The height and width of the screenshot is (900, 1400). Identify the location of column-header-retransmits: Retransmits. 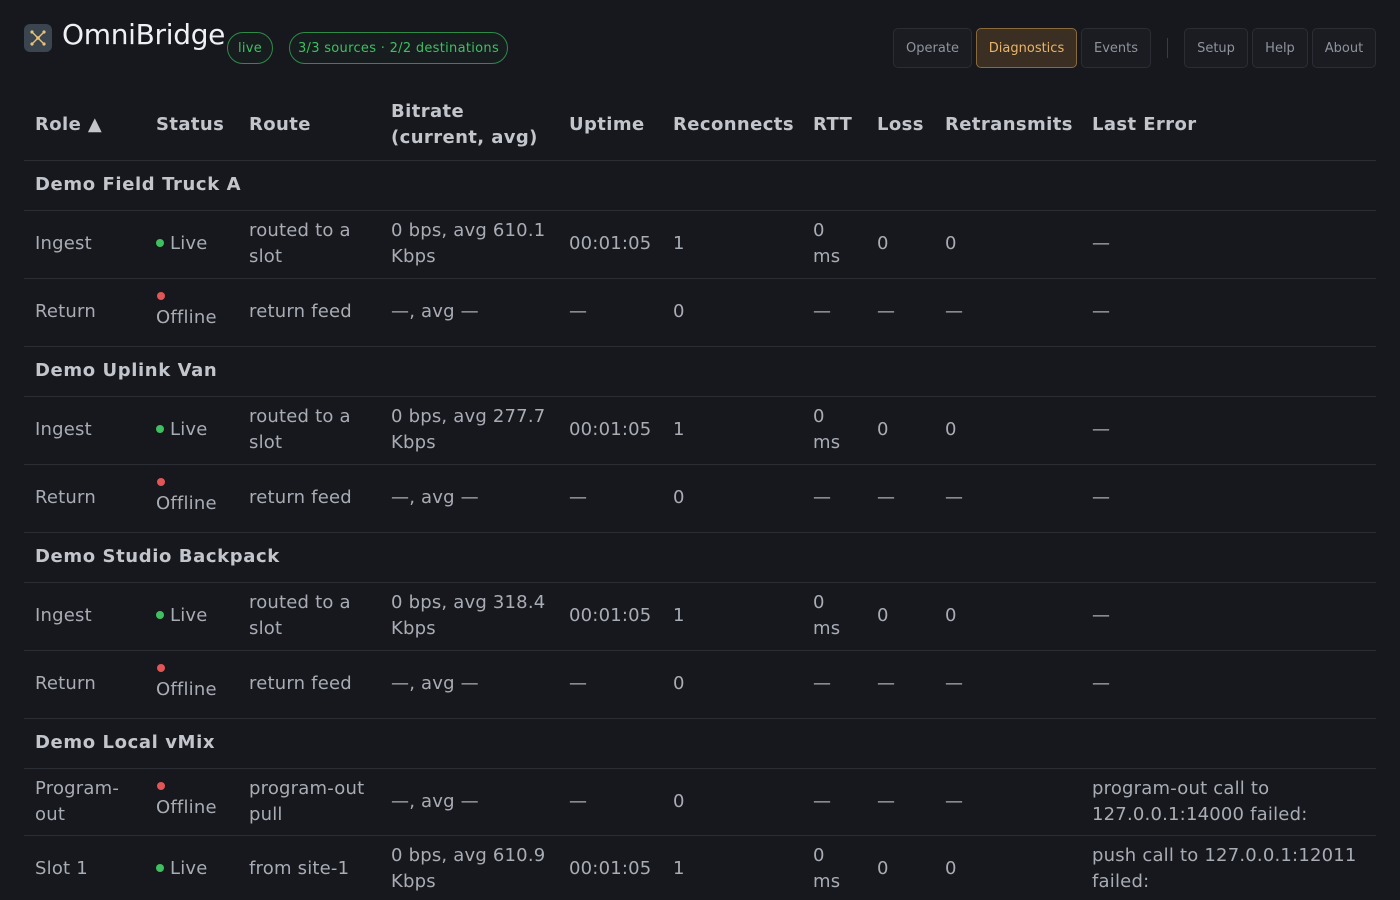
(1007, 125).